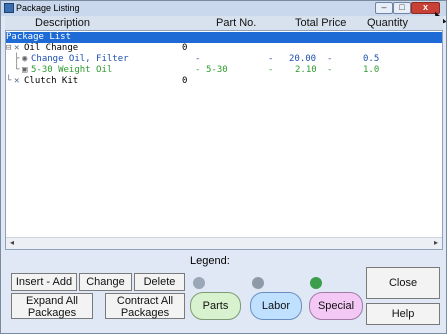  I want to click on legend-title: Legend:, so click(210, 261).